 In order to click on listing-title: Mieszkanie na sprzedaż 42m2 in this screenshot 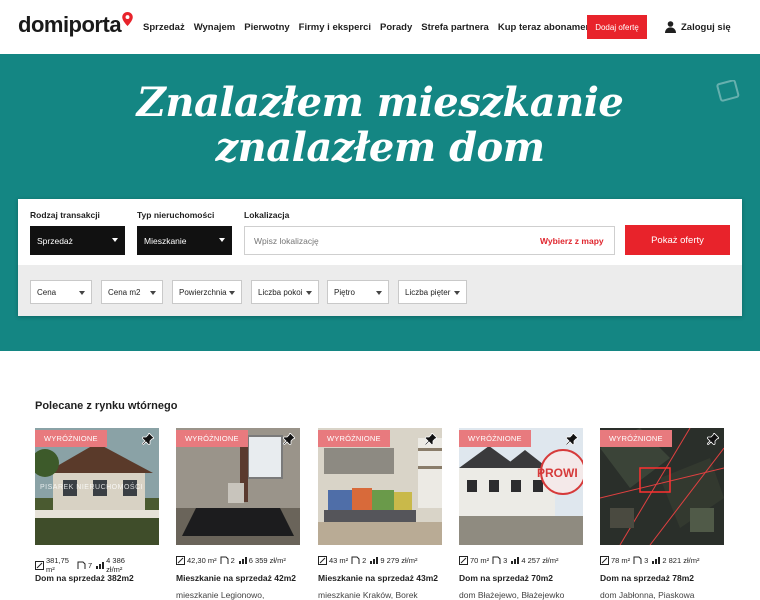, I will do `click(251, 578)`.